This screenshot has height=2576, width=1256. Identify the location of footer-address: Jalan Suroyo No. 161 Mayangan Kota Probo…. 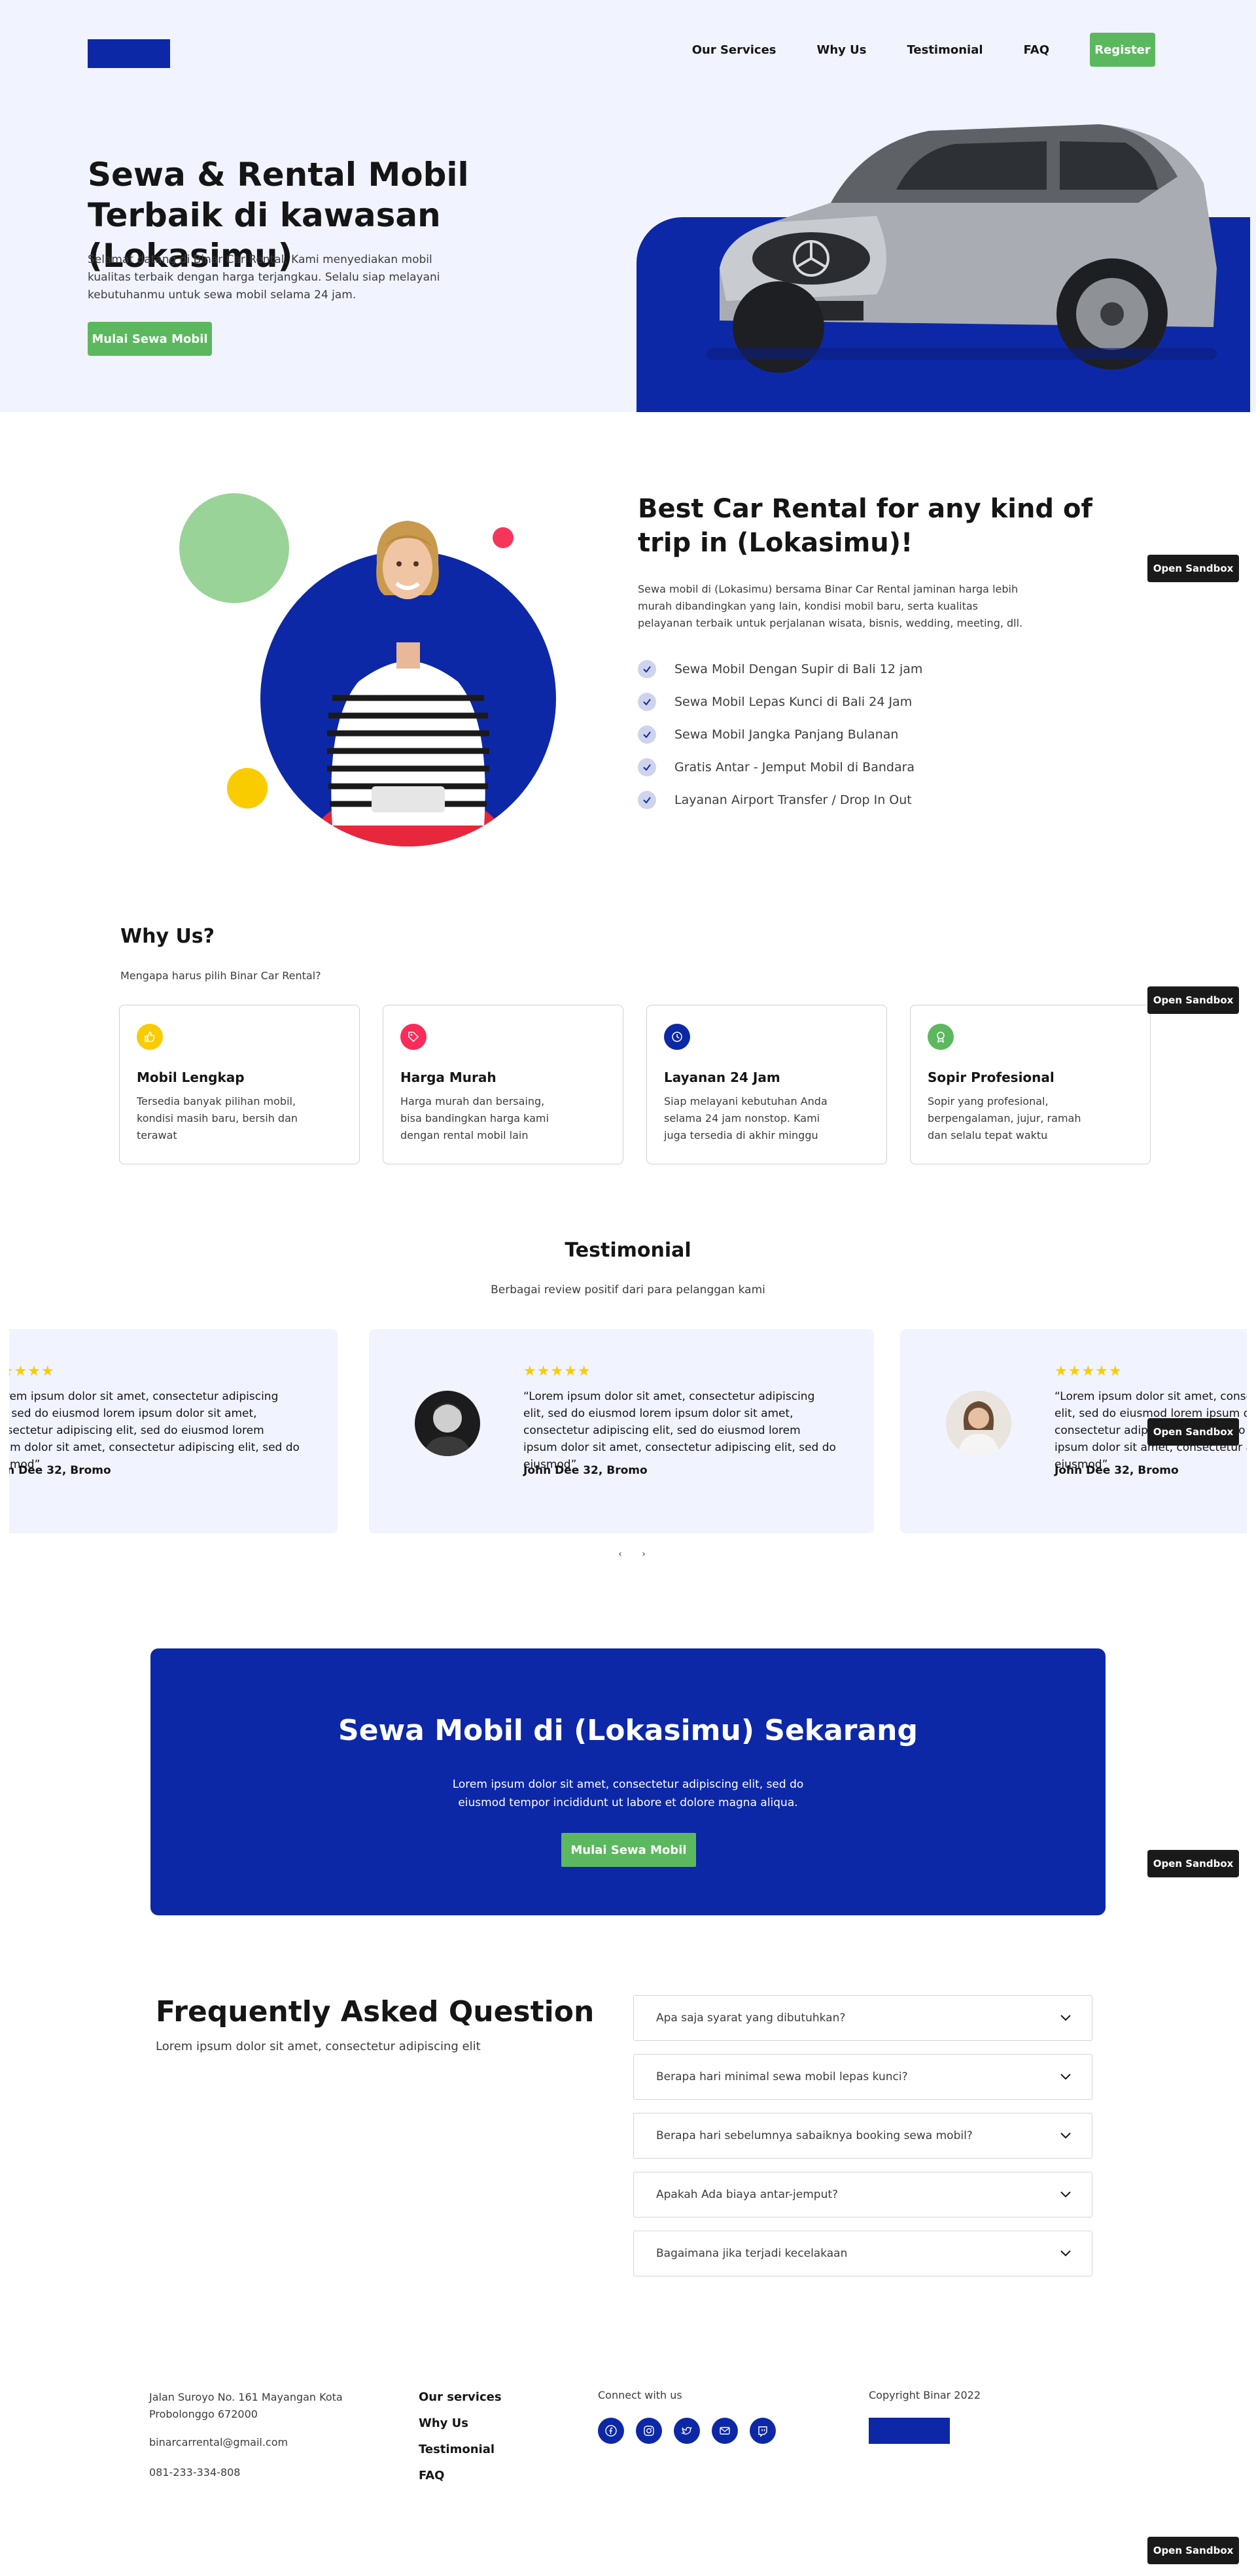
(246, 2405).